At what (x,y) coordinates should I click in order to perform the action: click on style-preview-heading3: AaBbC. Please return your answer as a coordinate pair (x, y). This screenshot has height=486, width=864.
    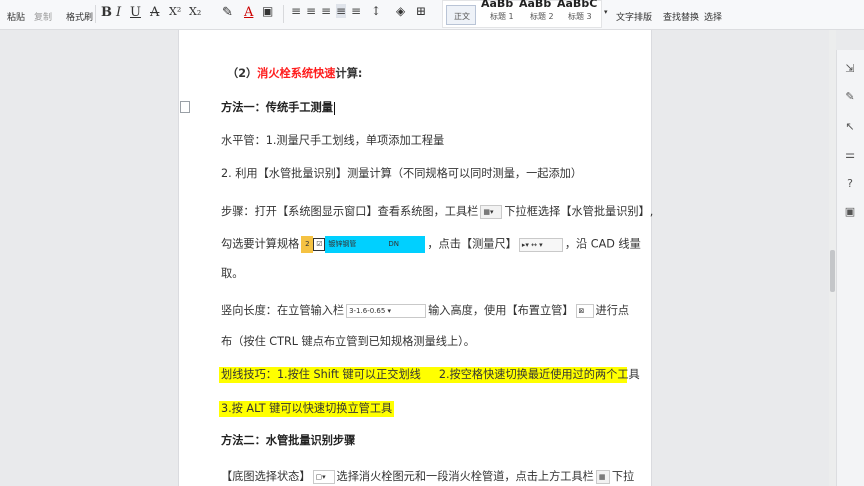
    Looking at the image, I should click on (577, 5).